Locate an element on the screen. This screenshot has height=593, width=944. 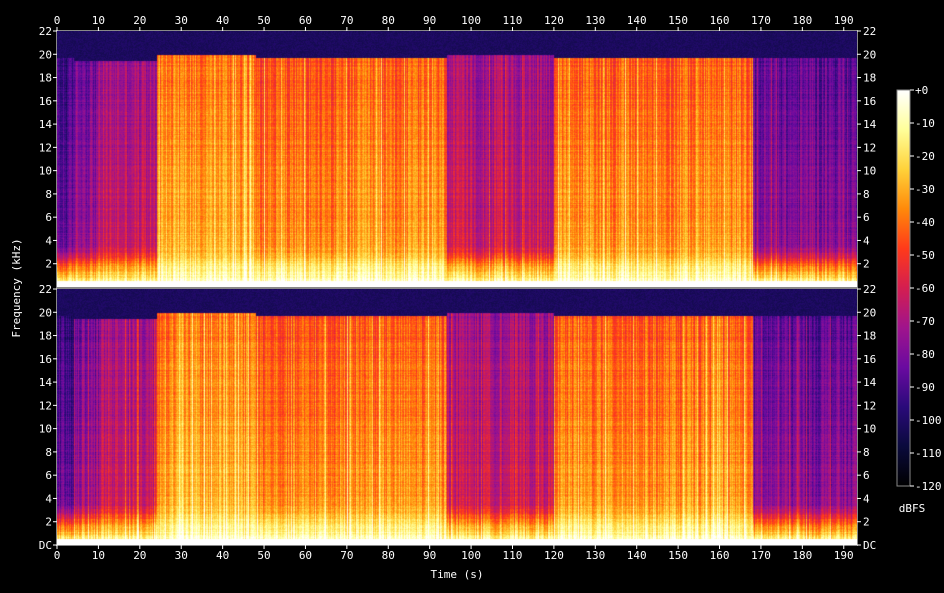
x-tick-bottom-label: 170 is located at coordinates (761, 555).